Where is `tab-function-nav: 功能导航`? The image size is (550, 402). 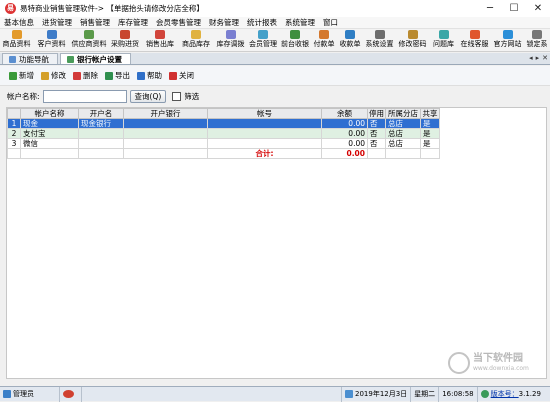
tab-function-nav: 功能导航 is located at coordinates (30, 58).